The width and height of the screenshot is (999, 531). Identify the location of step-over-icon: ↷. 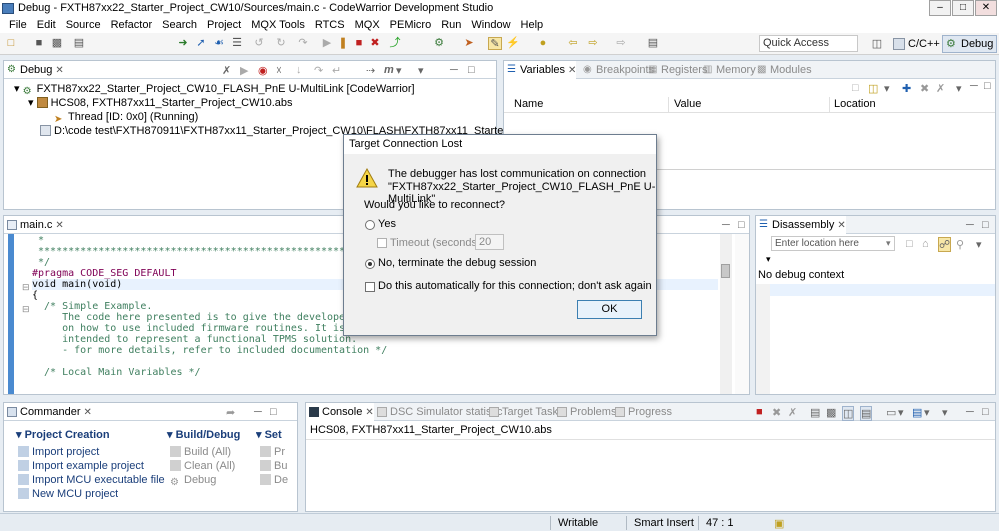
(318, 70).